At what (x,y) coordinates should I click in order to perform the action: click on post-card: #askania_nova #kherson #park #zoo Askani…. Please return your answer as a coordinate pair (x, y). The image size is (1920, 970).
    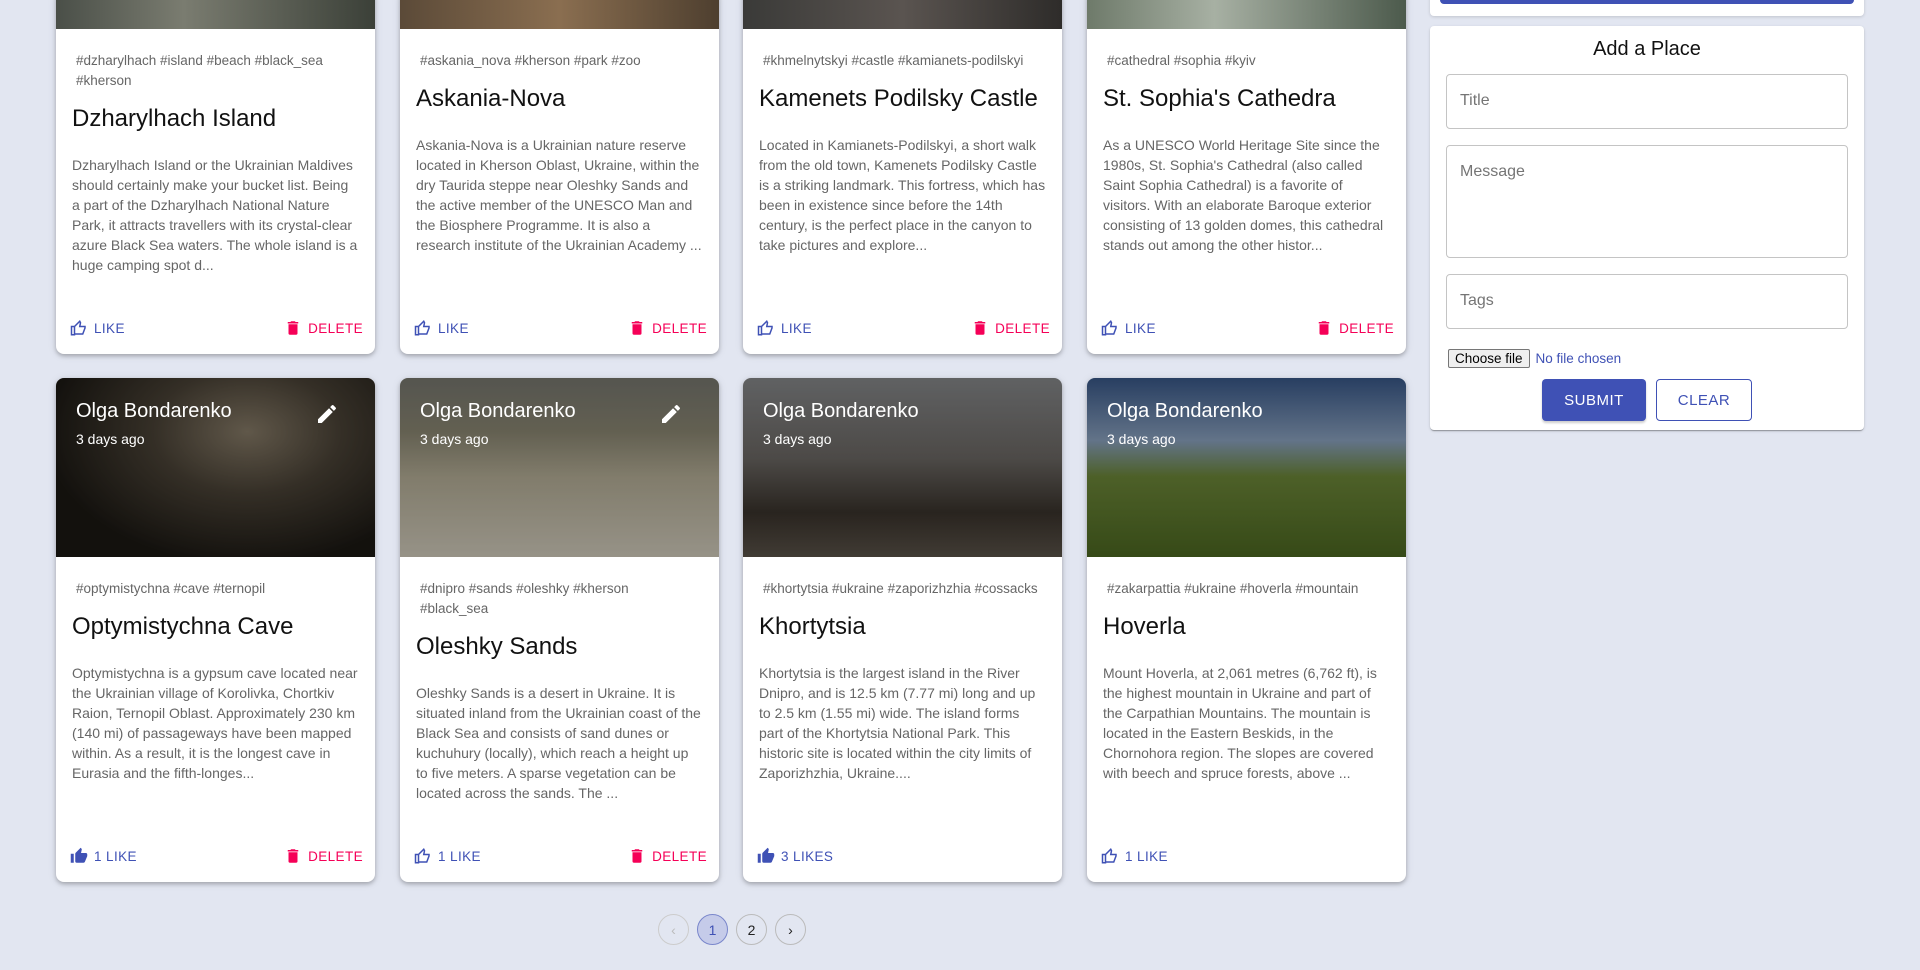
    Looking at the image, I should click on (559, 177).